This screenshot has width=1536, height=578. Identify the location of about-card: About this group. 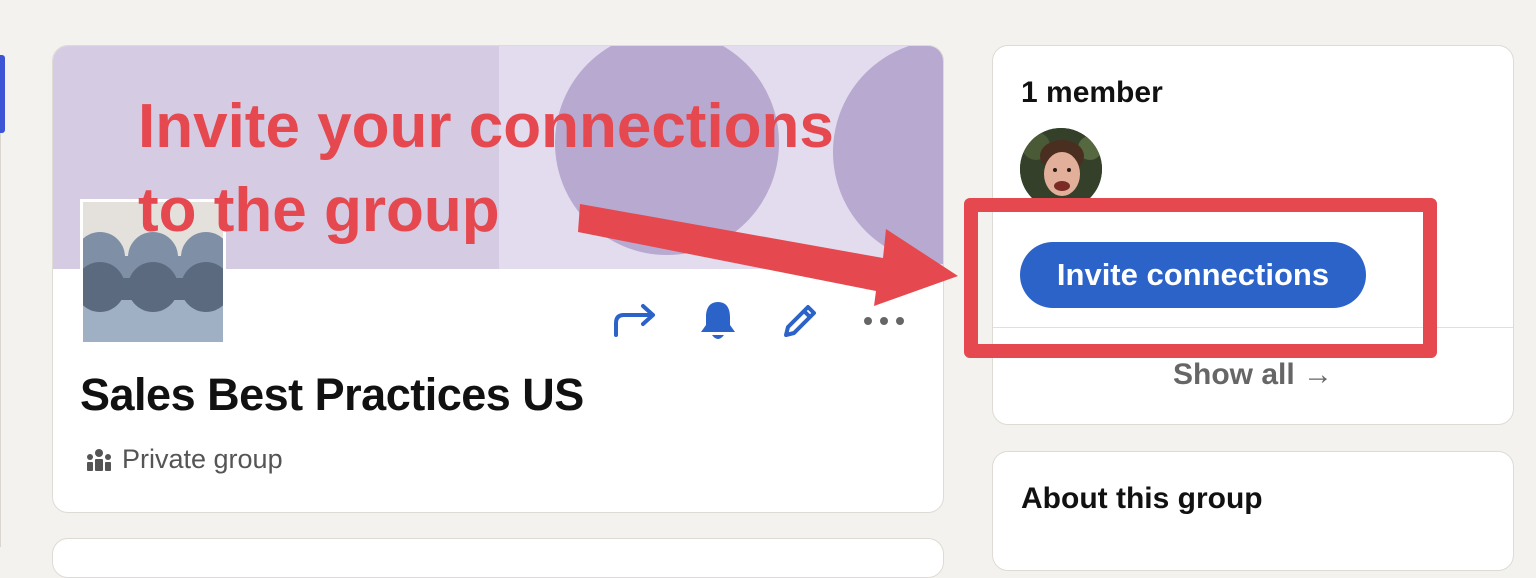
(1253, 511).